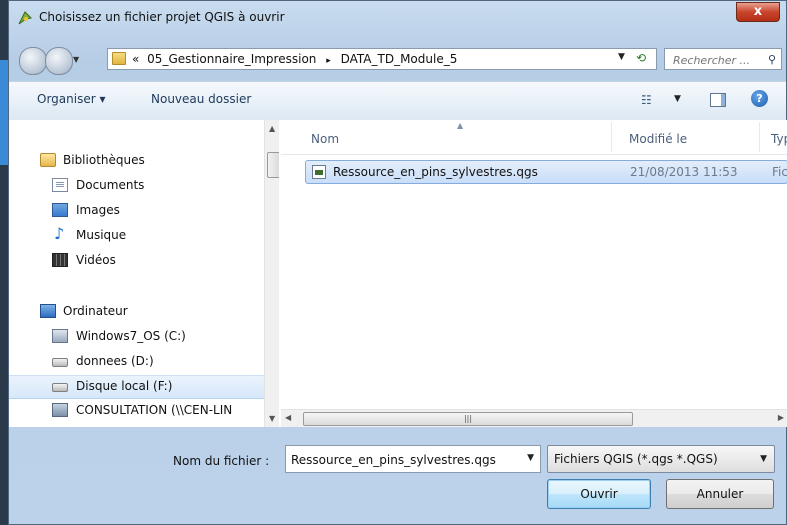 Image resolution: width=787 pixels, height=525 pixels. What do you see at coordinates (135, 59) in the screenshot?
I see `breadcrumb-overflow: «` at bounding box center [135, 59].